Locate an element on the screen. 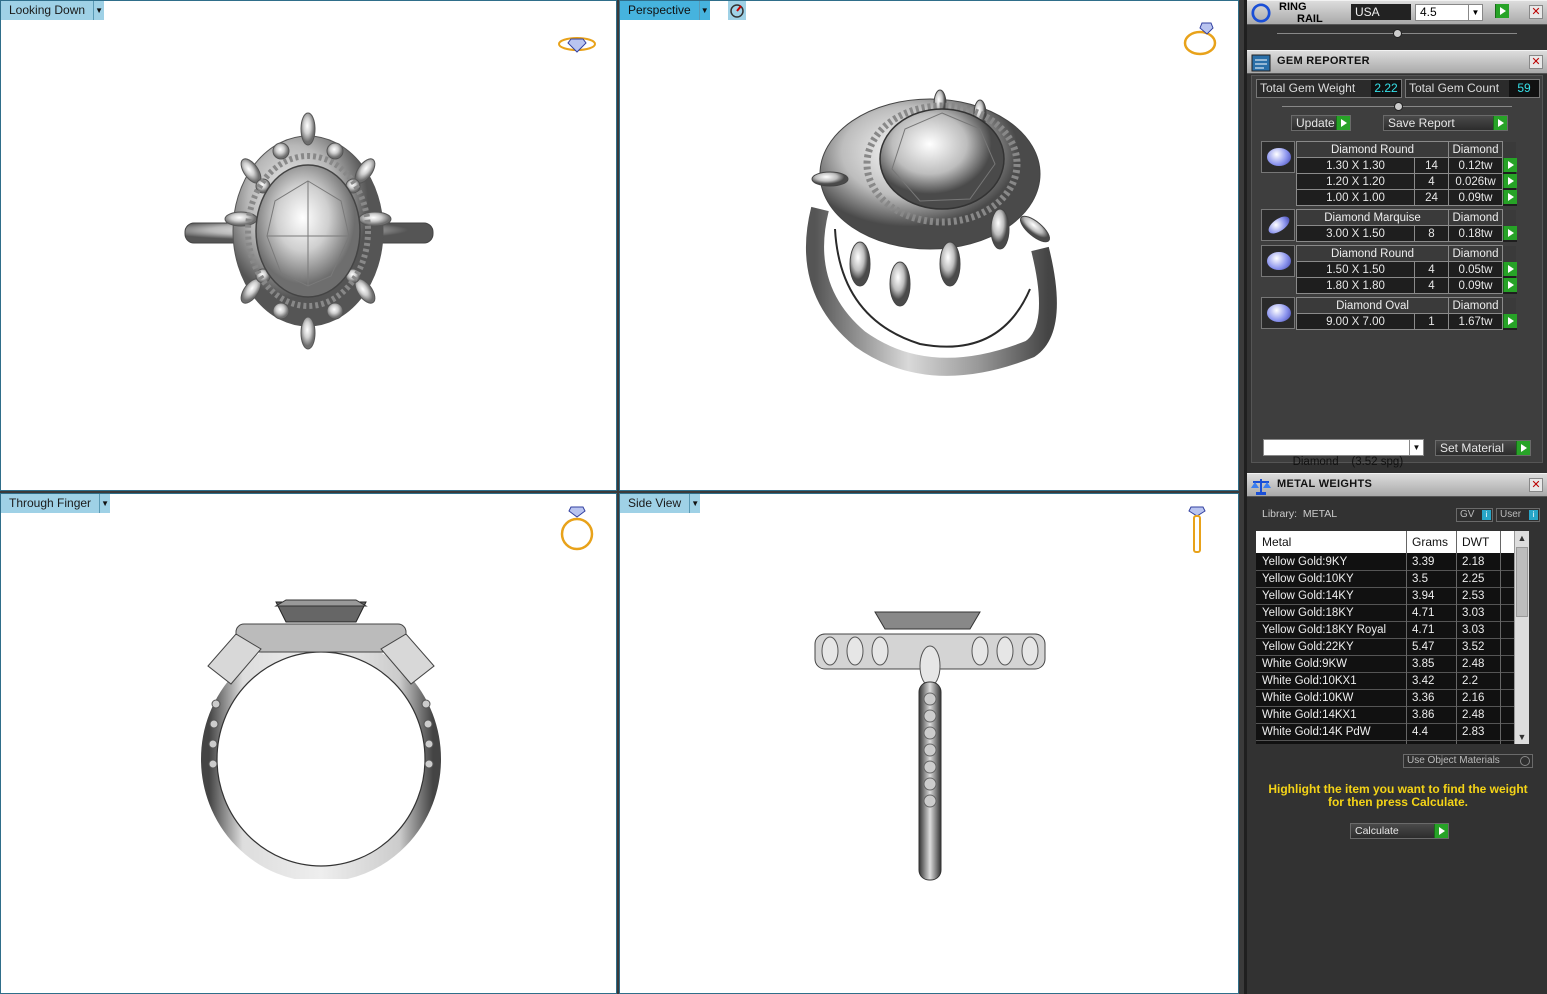 The width and height of the screenshot is (1547, 994). gem-row: 1.30 X 1.30 14 0.12tw is located at coordinates (1406, 165).